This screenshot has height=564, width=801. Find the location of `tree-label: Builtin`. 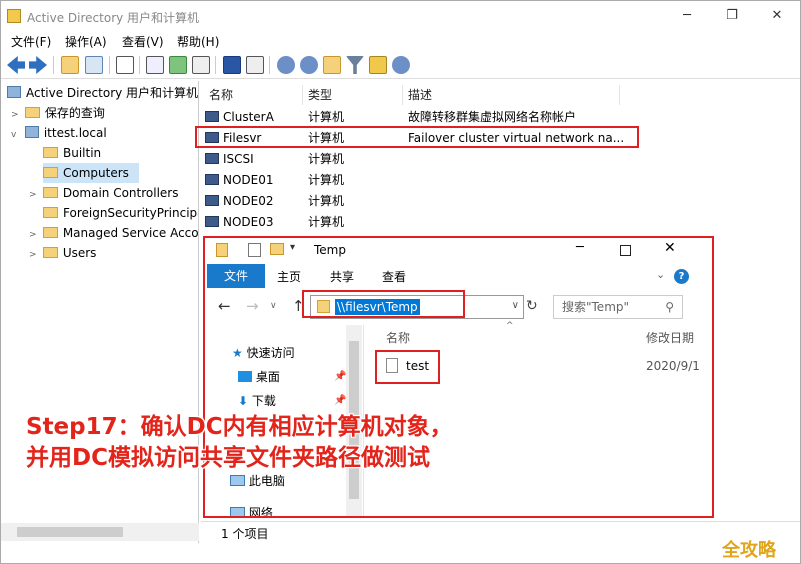

tree-label: Builtin is located at coordinates (82, 153).